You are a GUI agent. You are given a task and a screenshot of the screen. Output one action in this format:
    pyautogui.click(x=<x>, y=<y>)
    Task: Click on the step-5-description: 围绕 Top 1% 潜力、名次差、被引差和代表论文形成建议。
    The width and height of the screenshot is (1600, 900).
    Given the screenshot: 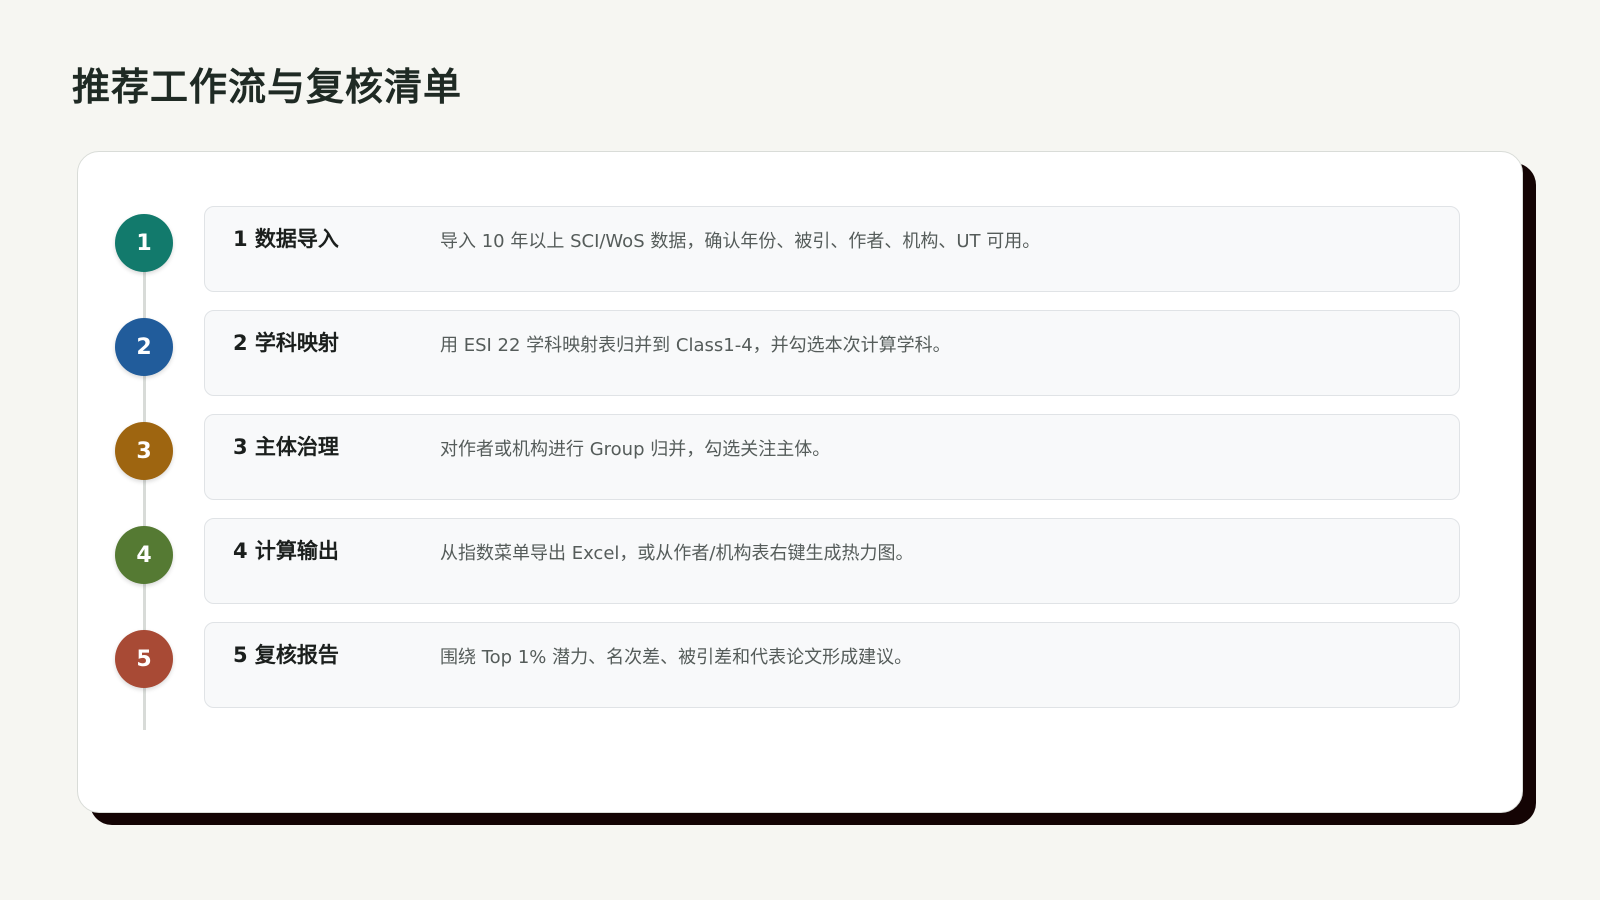 What is the action you would take?
    pyautogui.click(x=676, y=657)
    